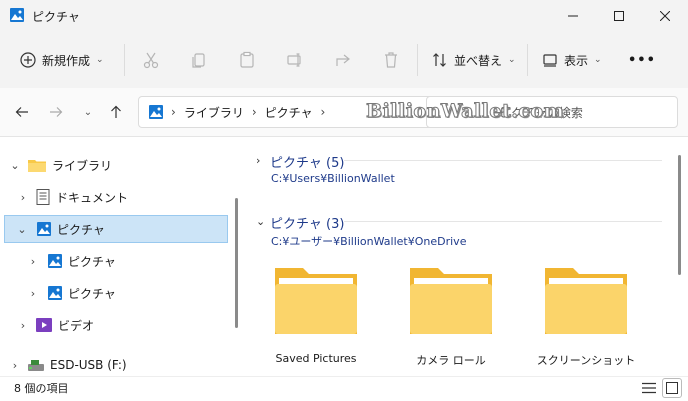 This screenshot has height=401, width=688. I want to click on folder-label: Saved Pictures, so click(316, 358).